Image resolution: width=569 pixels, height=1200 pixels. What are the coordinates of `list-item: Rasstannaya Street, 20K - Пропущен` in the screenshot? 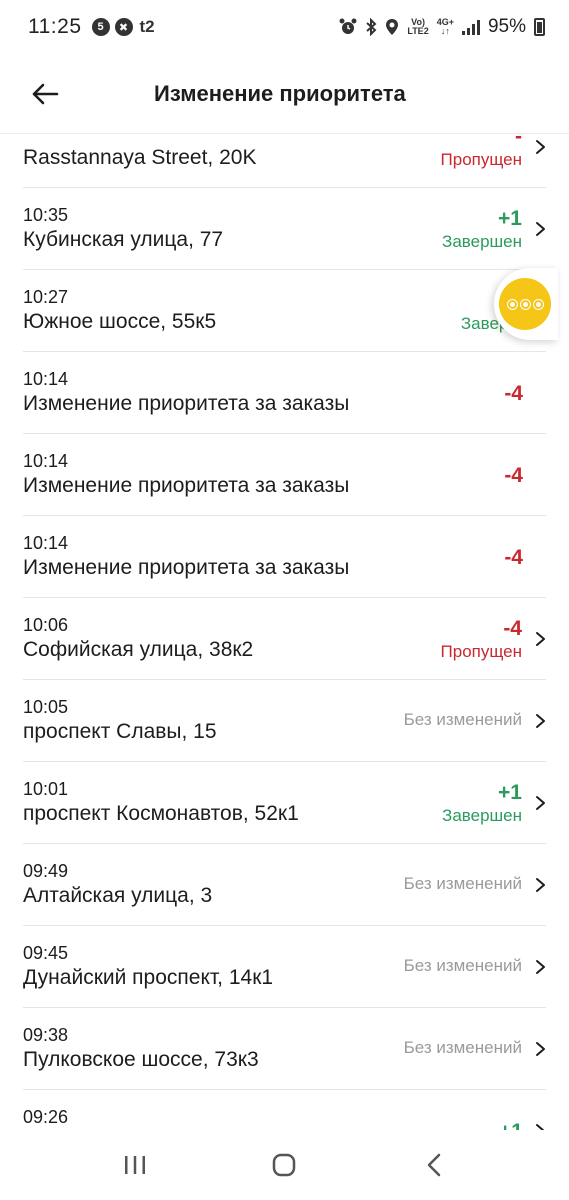 It's located at (284, 161).